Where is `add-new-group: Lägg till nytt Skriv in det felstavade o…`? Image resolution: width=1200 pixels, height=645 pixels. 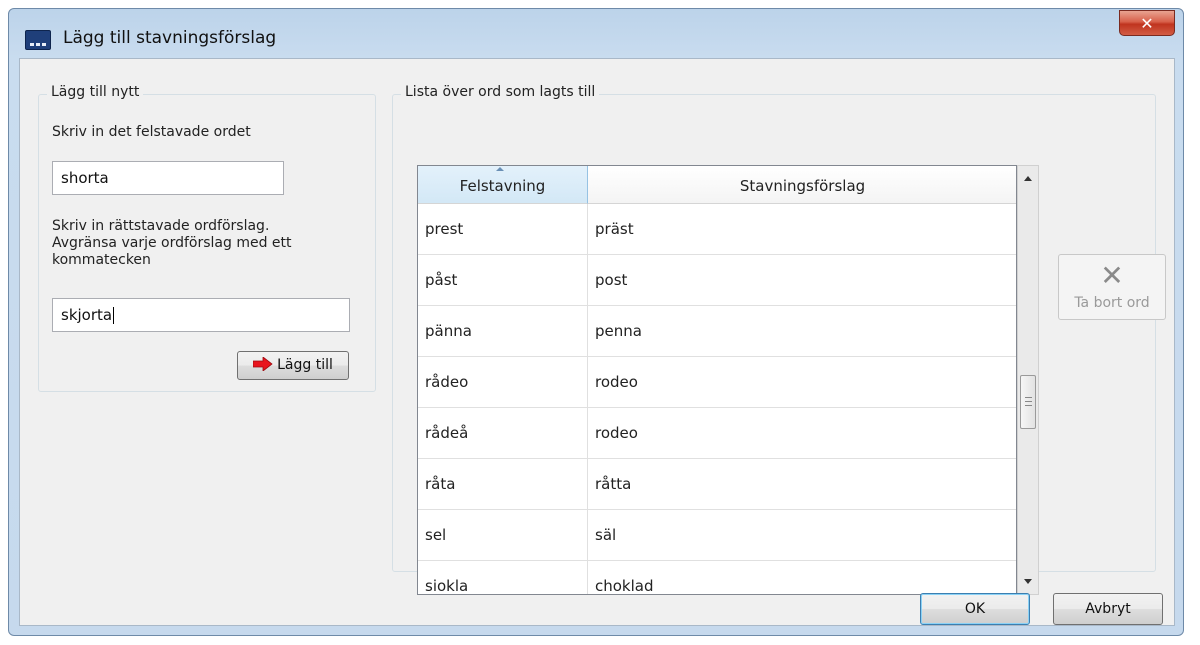
add-new-group: Lägg till nytt Skriv in det felstavade o… is located at coordinates (207, 238).